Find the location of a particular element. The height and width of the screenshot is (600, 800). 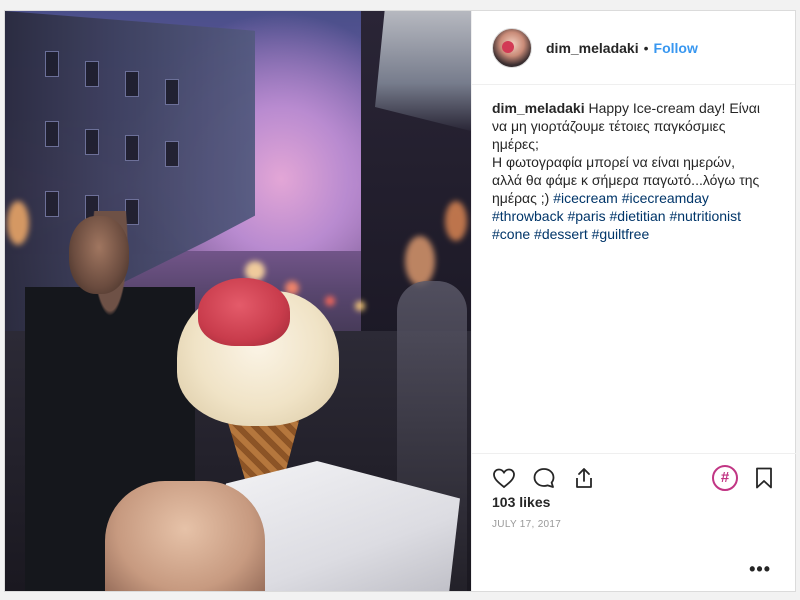

post-date: JULY 17, 2017 is located at coordinates (526, 524).